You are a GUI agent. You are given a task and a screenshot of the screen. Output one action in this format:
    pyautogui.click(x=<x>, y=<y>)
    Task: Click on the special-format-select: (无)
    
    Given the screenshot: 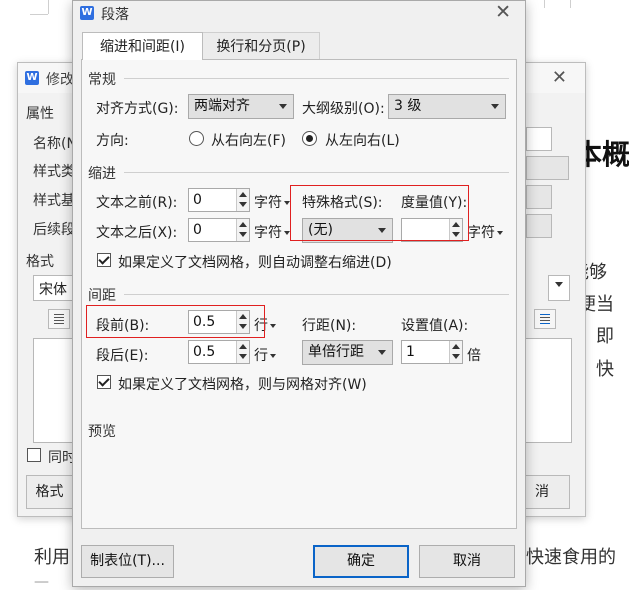 What is the action you would take?
    pyautogui.click(x=347, y=230)
    